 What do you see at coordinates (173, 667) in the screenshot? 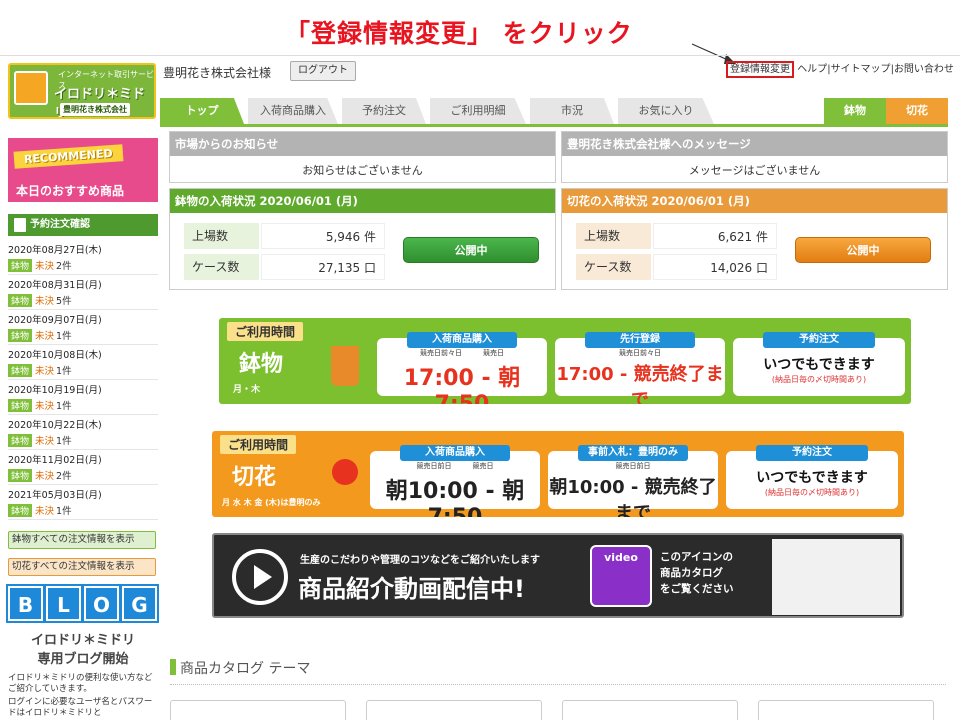
I see `heading-bar` at bounding box center [173, 667].